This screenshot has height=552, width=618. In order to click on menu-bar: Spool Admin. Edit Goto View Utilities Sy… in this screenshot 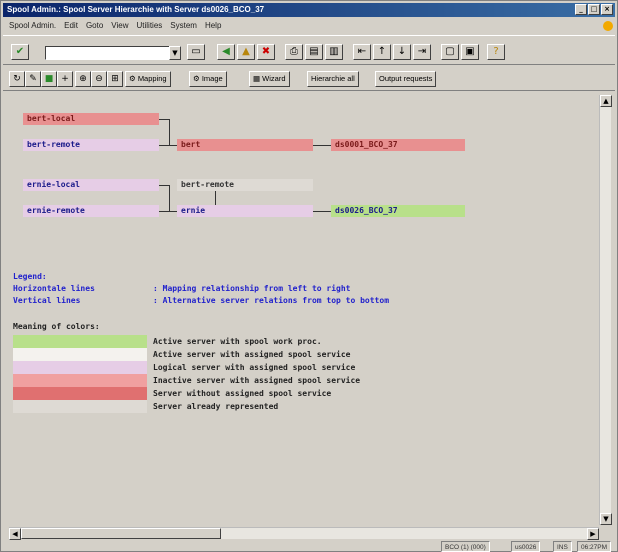, I will do `click(309, 26)`.